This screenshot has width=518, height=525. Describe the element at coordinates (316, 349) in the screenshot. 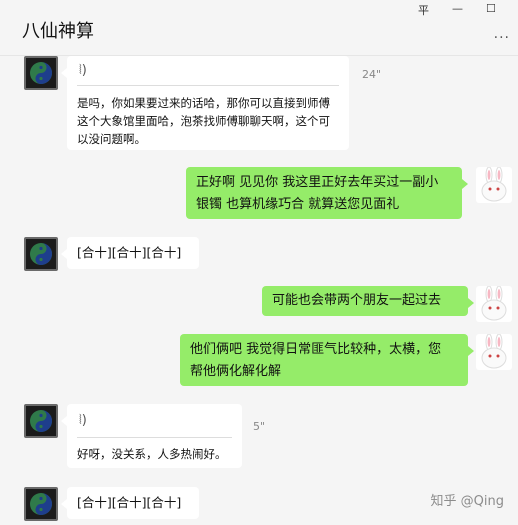

I see `message-text: 他们俩吧 我觉得日常匪气比较种，太横，您` at that location.